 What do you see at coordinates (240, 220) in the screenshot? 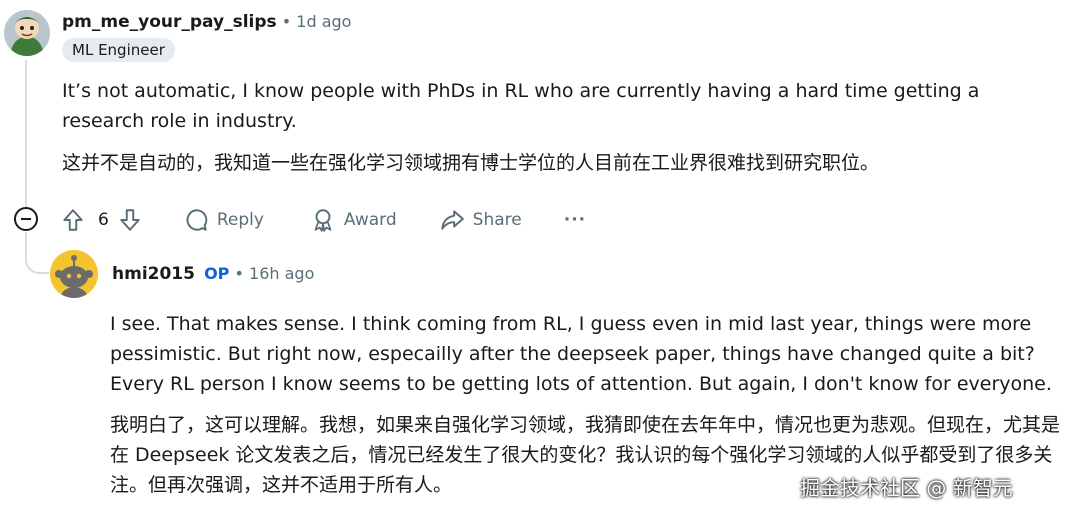
I see `reply-label: Reply` at bounding box center [240, 220].